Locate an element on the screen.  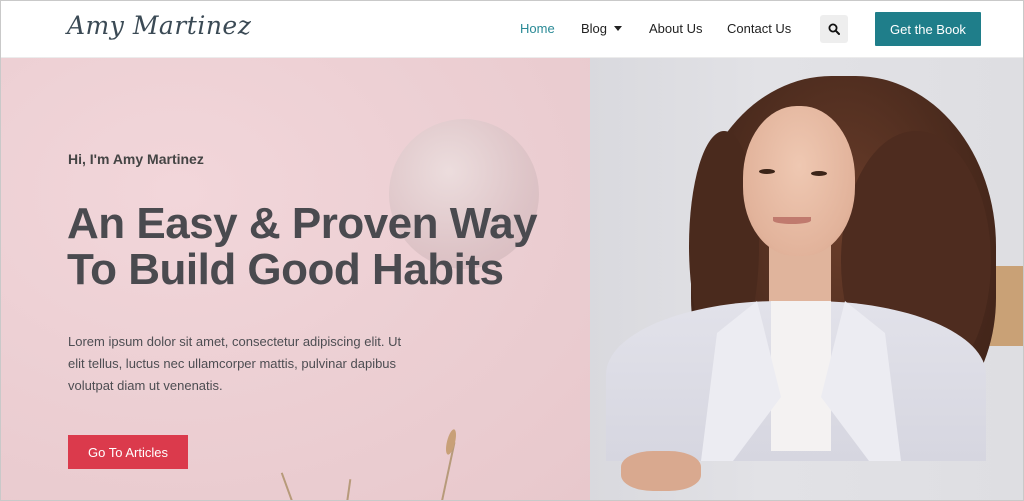
hero-description-line-3: volutpat diam ut venenatis. is located at coordinates (145, 385).